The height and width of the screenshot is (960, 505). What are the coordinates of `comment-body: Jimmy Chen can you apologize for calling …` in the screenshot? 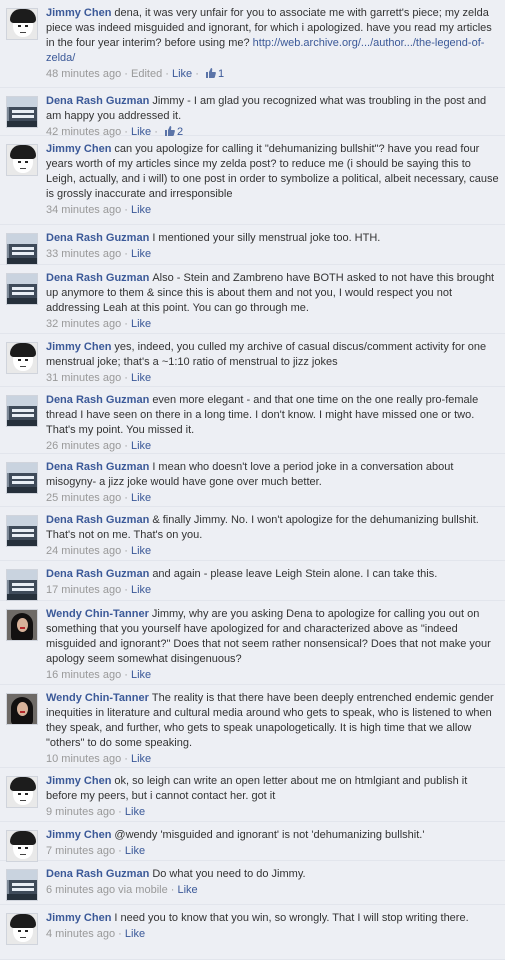 It's located at (272, 180).